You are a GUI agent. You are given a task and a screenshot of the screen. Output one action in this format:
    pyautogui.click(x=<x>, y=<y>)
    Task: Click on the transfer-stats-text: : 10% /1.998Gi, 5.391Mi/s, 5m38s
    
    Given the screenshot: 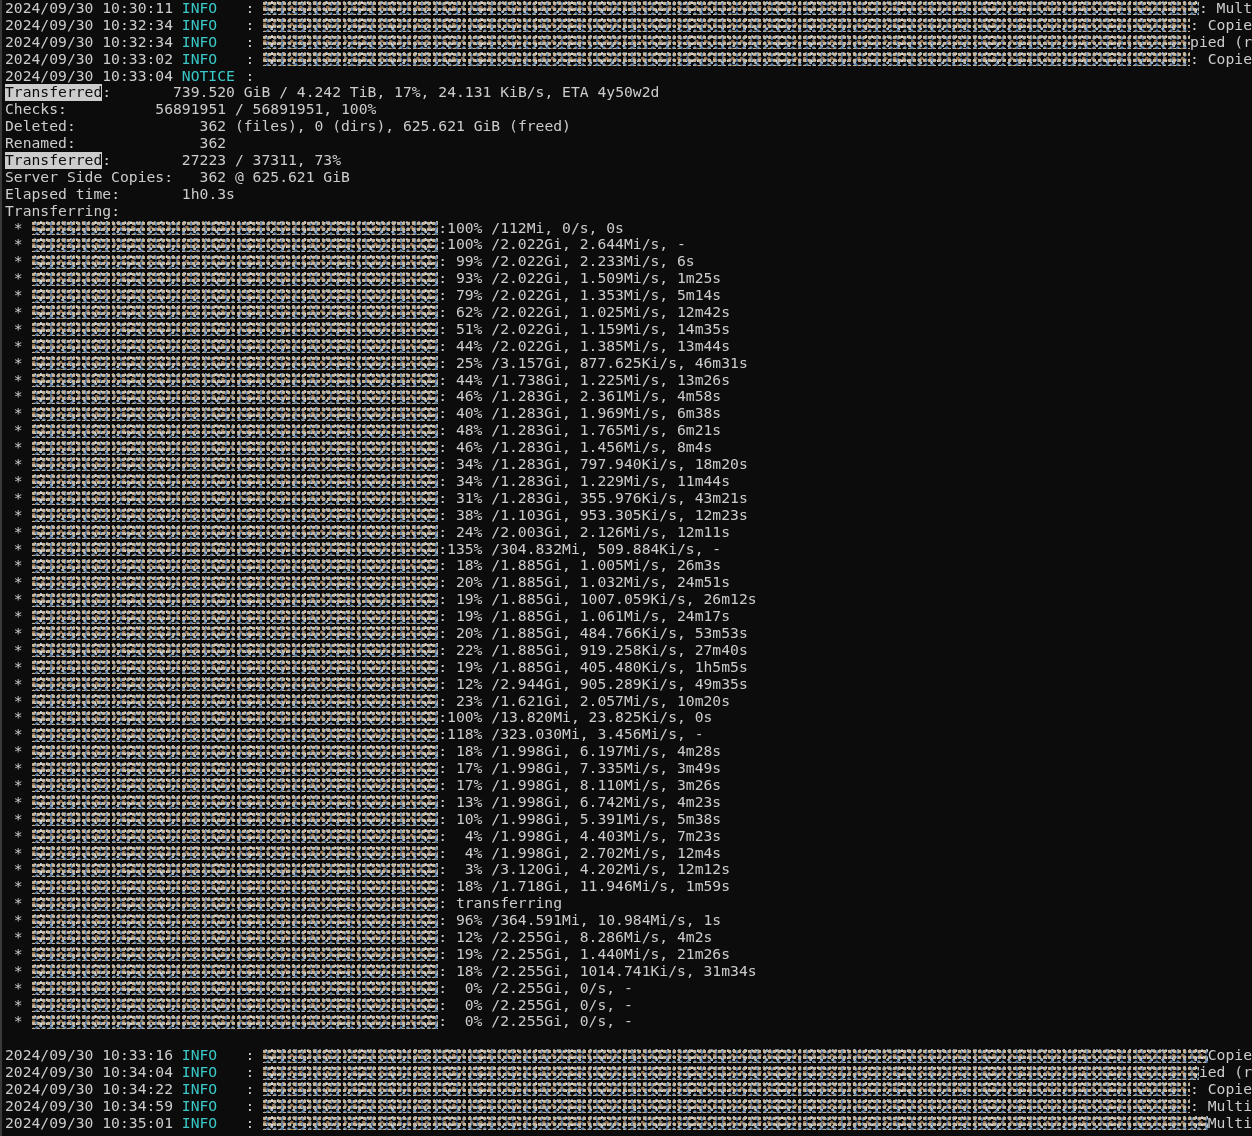 What is the action you would take?
    pyautogui.click(x=580, y=819)
    